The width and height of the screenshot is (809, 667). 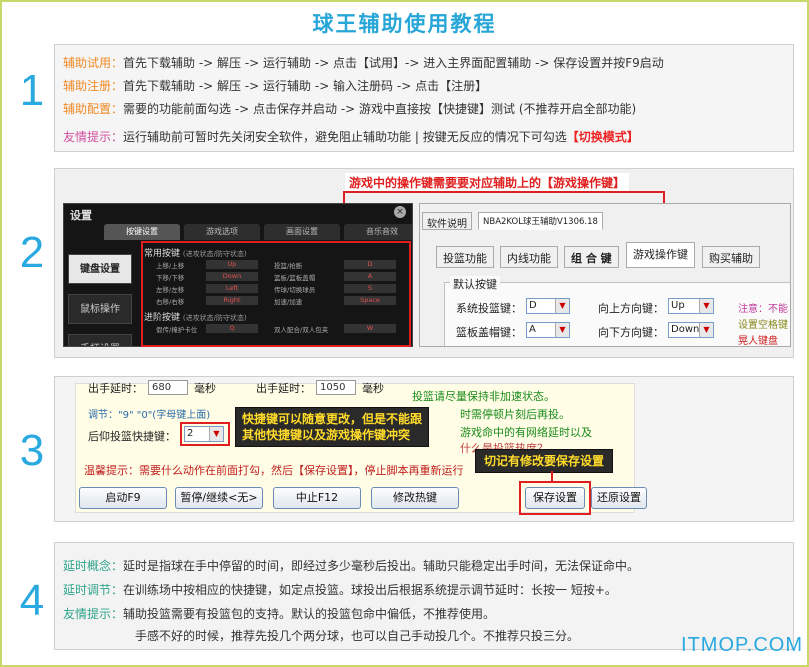 What do you see at coordinates (691, 306) in the screenshot?
I see `up-key-select: Up ▼` at bounding box center [691, 306].